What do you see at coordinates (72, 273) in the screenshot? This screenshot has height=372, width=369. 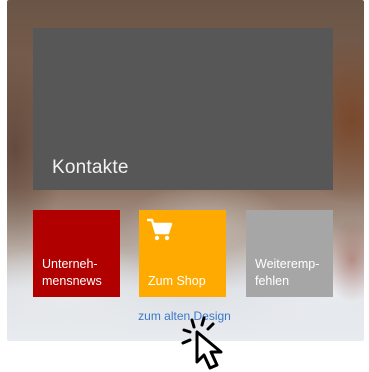 I see `company-news-tile-label: Unterneh- mensnews` at bounding box center [72, 273].